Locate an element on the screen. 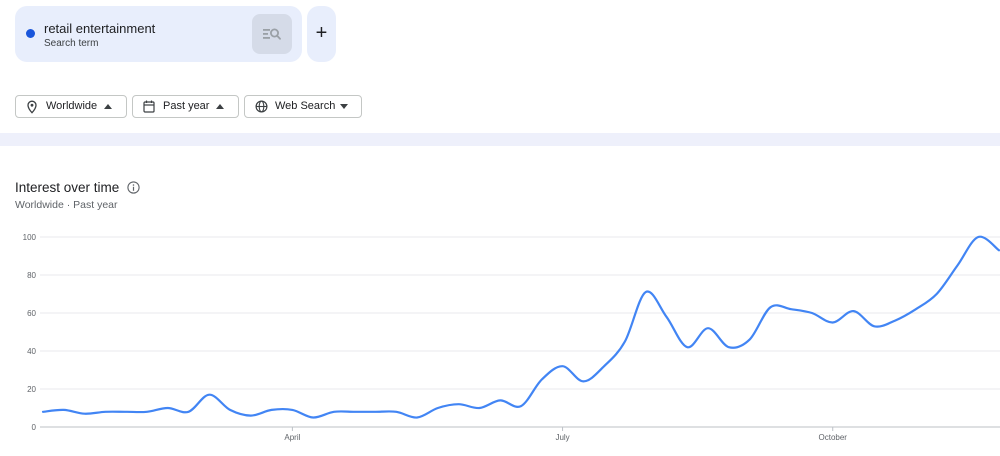 The height and width of the screenshot is (456, 1000). search-compare-icon is located at coordinates (272, 34).